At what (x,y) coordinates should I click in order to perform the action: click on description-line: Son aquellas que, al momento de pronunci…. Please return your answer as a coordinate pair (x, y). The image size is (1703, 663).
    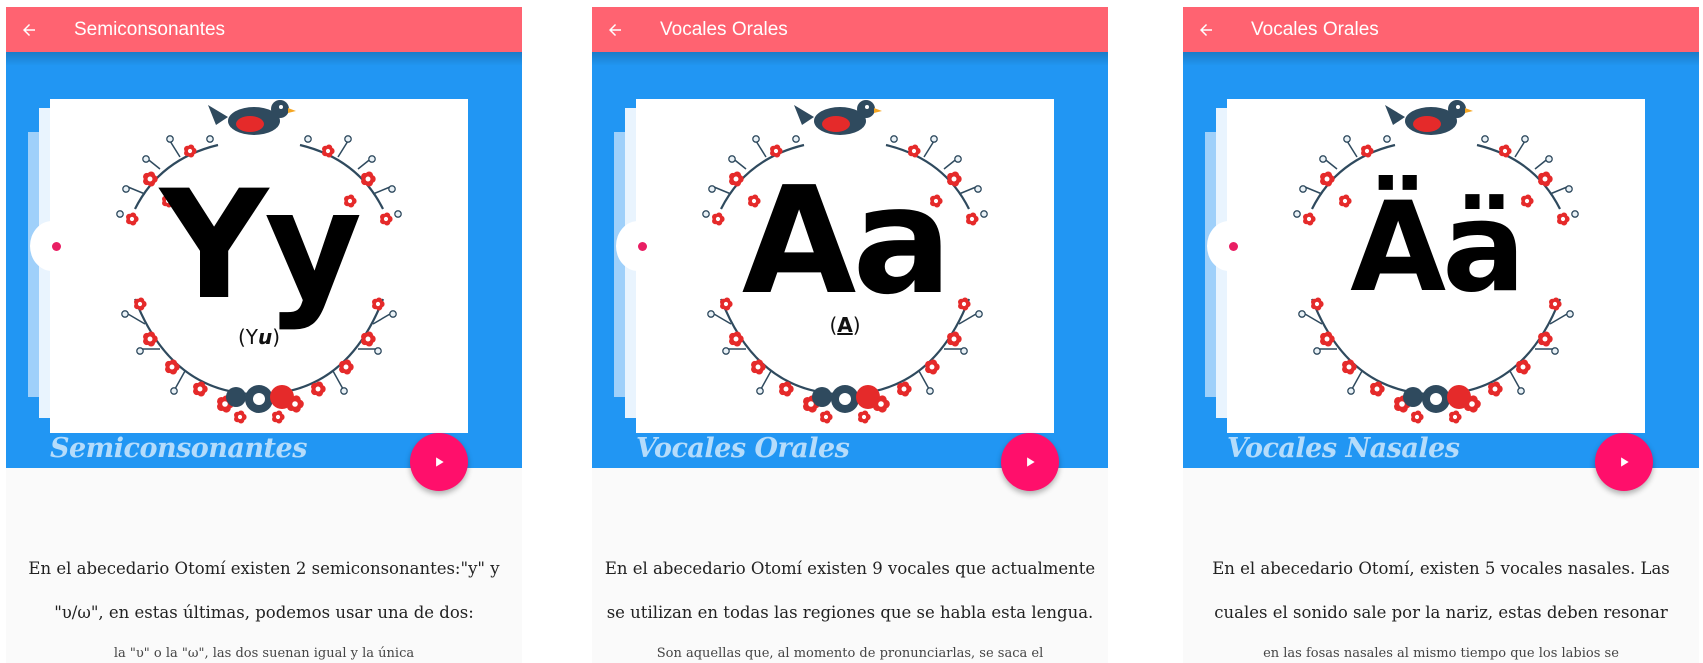
    Looking at the image, I should click on (850, 653).